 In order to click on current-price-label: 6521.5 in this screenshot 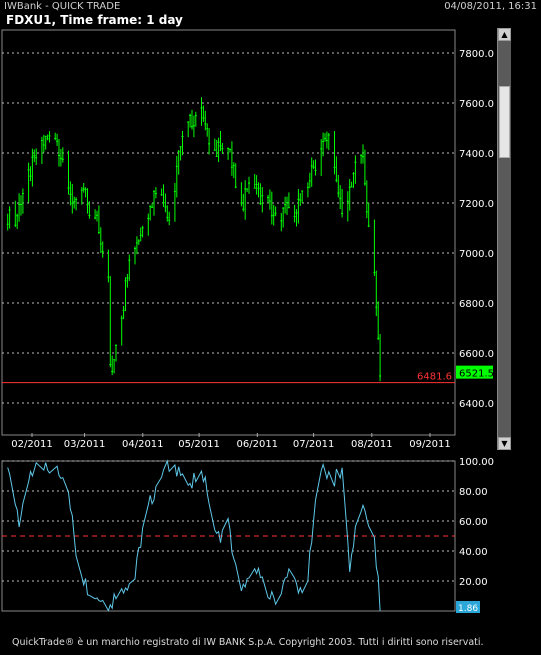, I will do `click(476, 374)`.